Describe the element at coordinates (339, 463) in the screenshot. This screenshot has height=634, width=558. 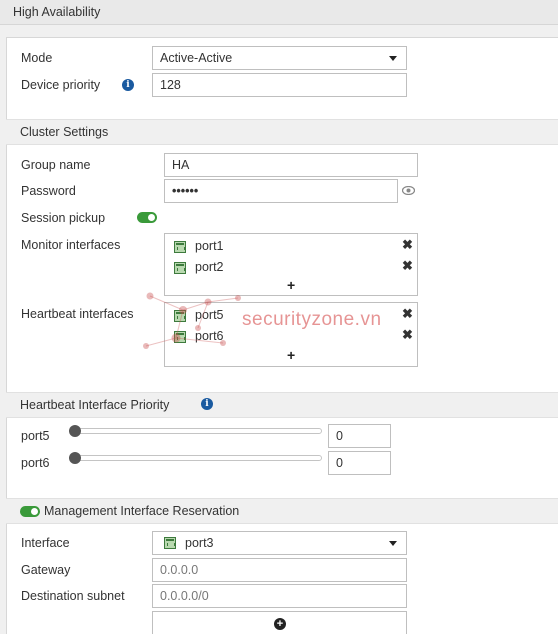
I see `priority-value-port6: 0` at that location.